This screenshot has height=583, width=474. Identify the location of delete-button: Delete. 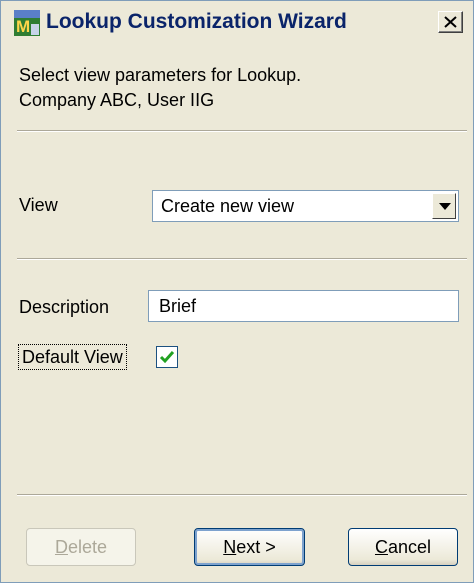
(81, 547).